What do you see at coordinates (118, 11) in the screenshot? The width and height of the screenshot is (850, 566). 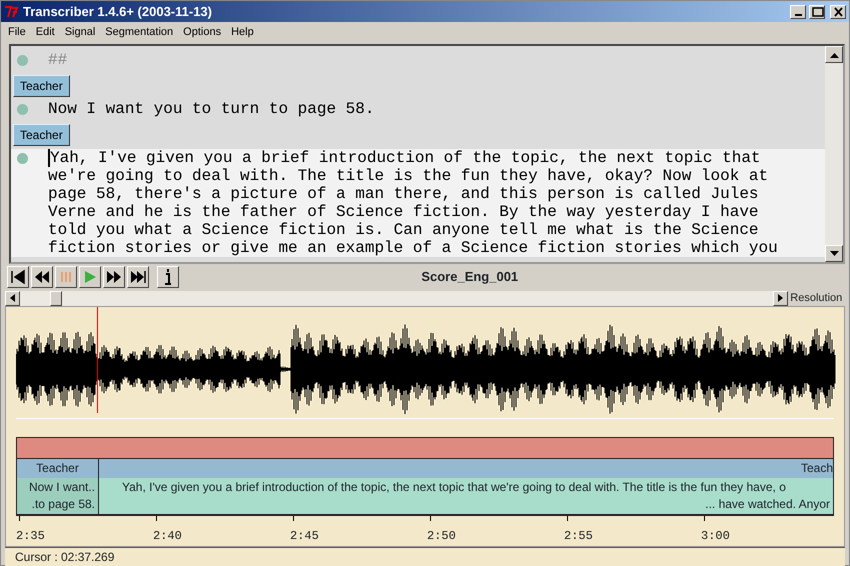 I see `window-title: Transcriber 1.4.6+ (2003-11-13)` at bounding box center [118, 11].